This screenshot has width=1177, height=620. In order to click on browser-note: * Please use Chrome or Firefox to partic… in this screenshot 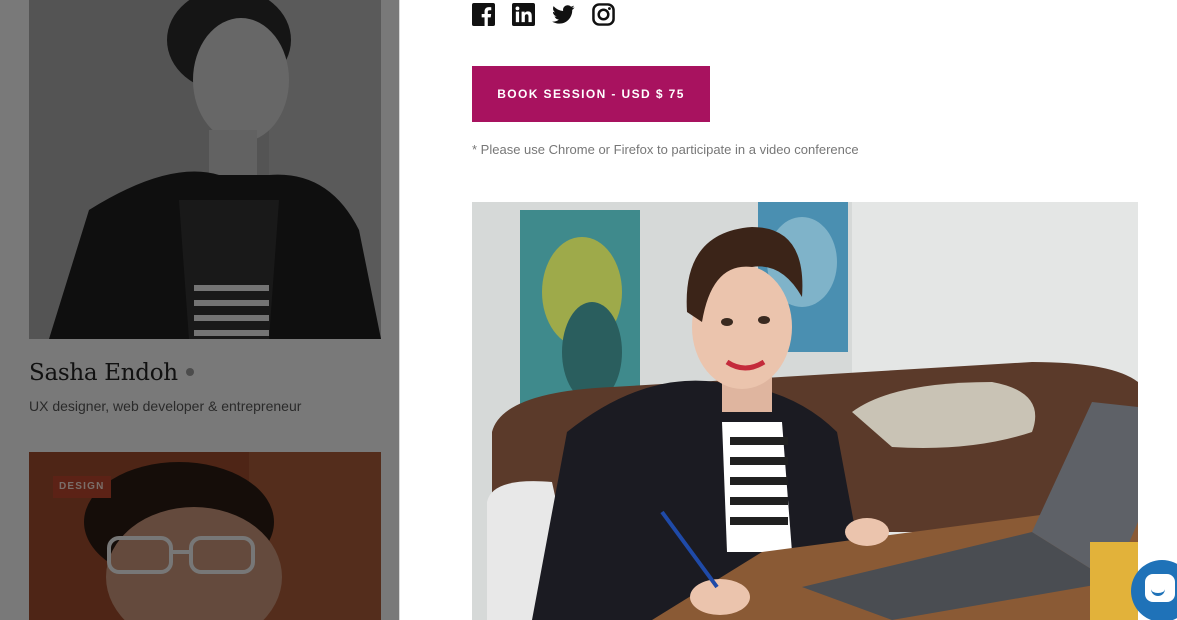, I will do `click(665, 149)`.